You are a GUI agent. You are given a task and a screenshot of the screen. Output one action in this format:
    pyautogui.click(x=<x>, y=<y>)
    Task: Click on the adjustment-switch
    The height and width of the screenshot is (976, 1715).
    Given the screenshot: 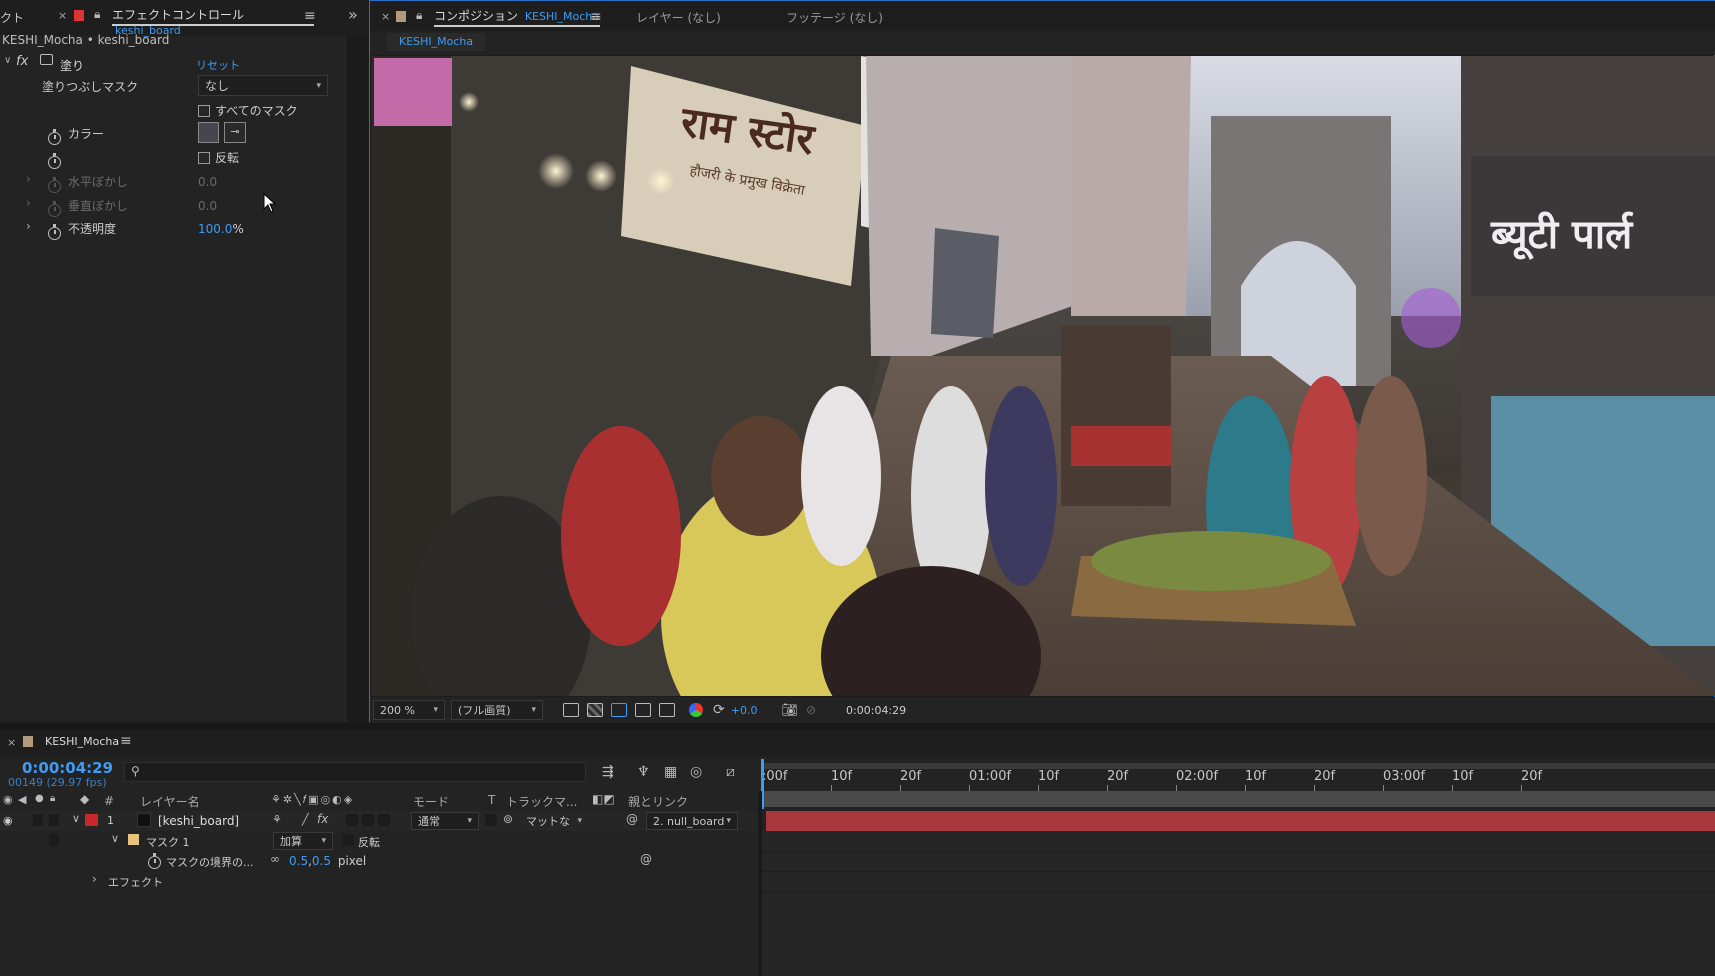 What is the action you would take?
    pyautogui.click(x=368, y=820)
    